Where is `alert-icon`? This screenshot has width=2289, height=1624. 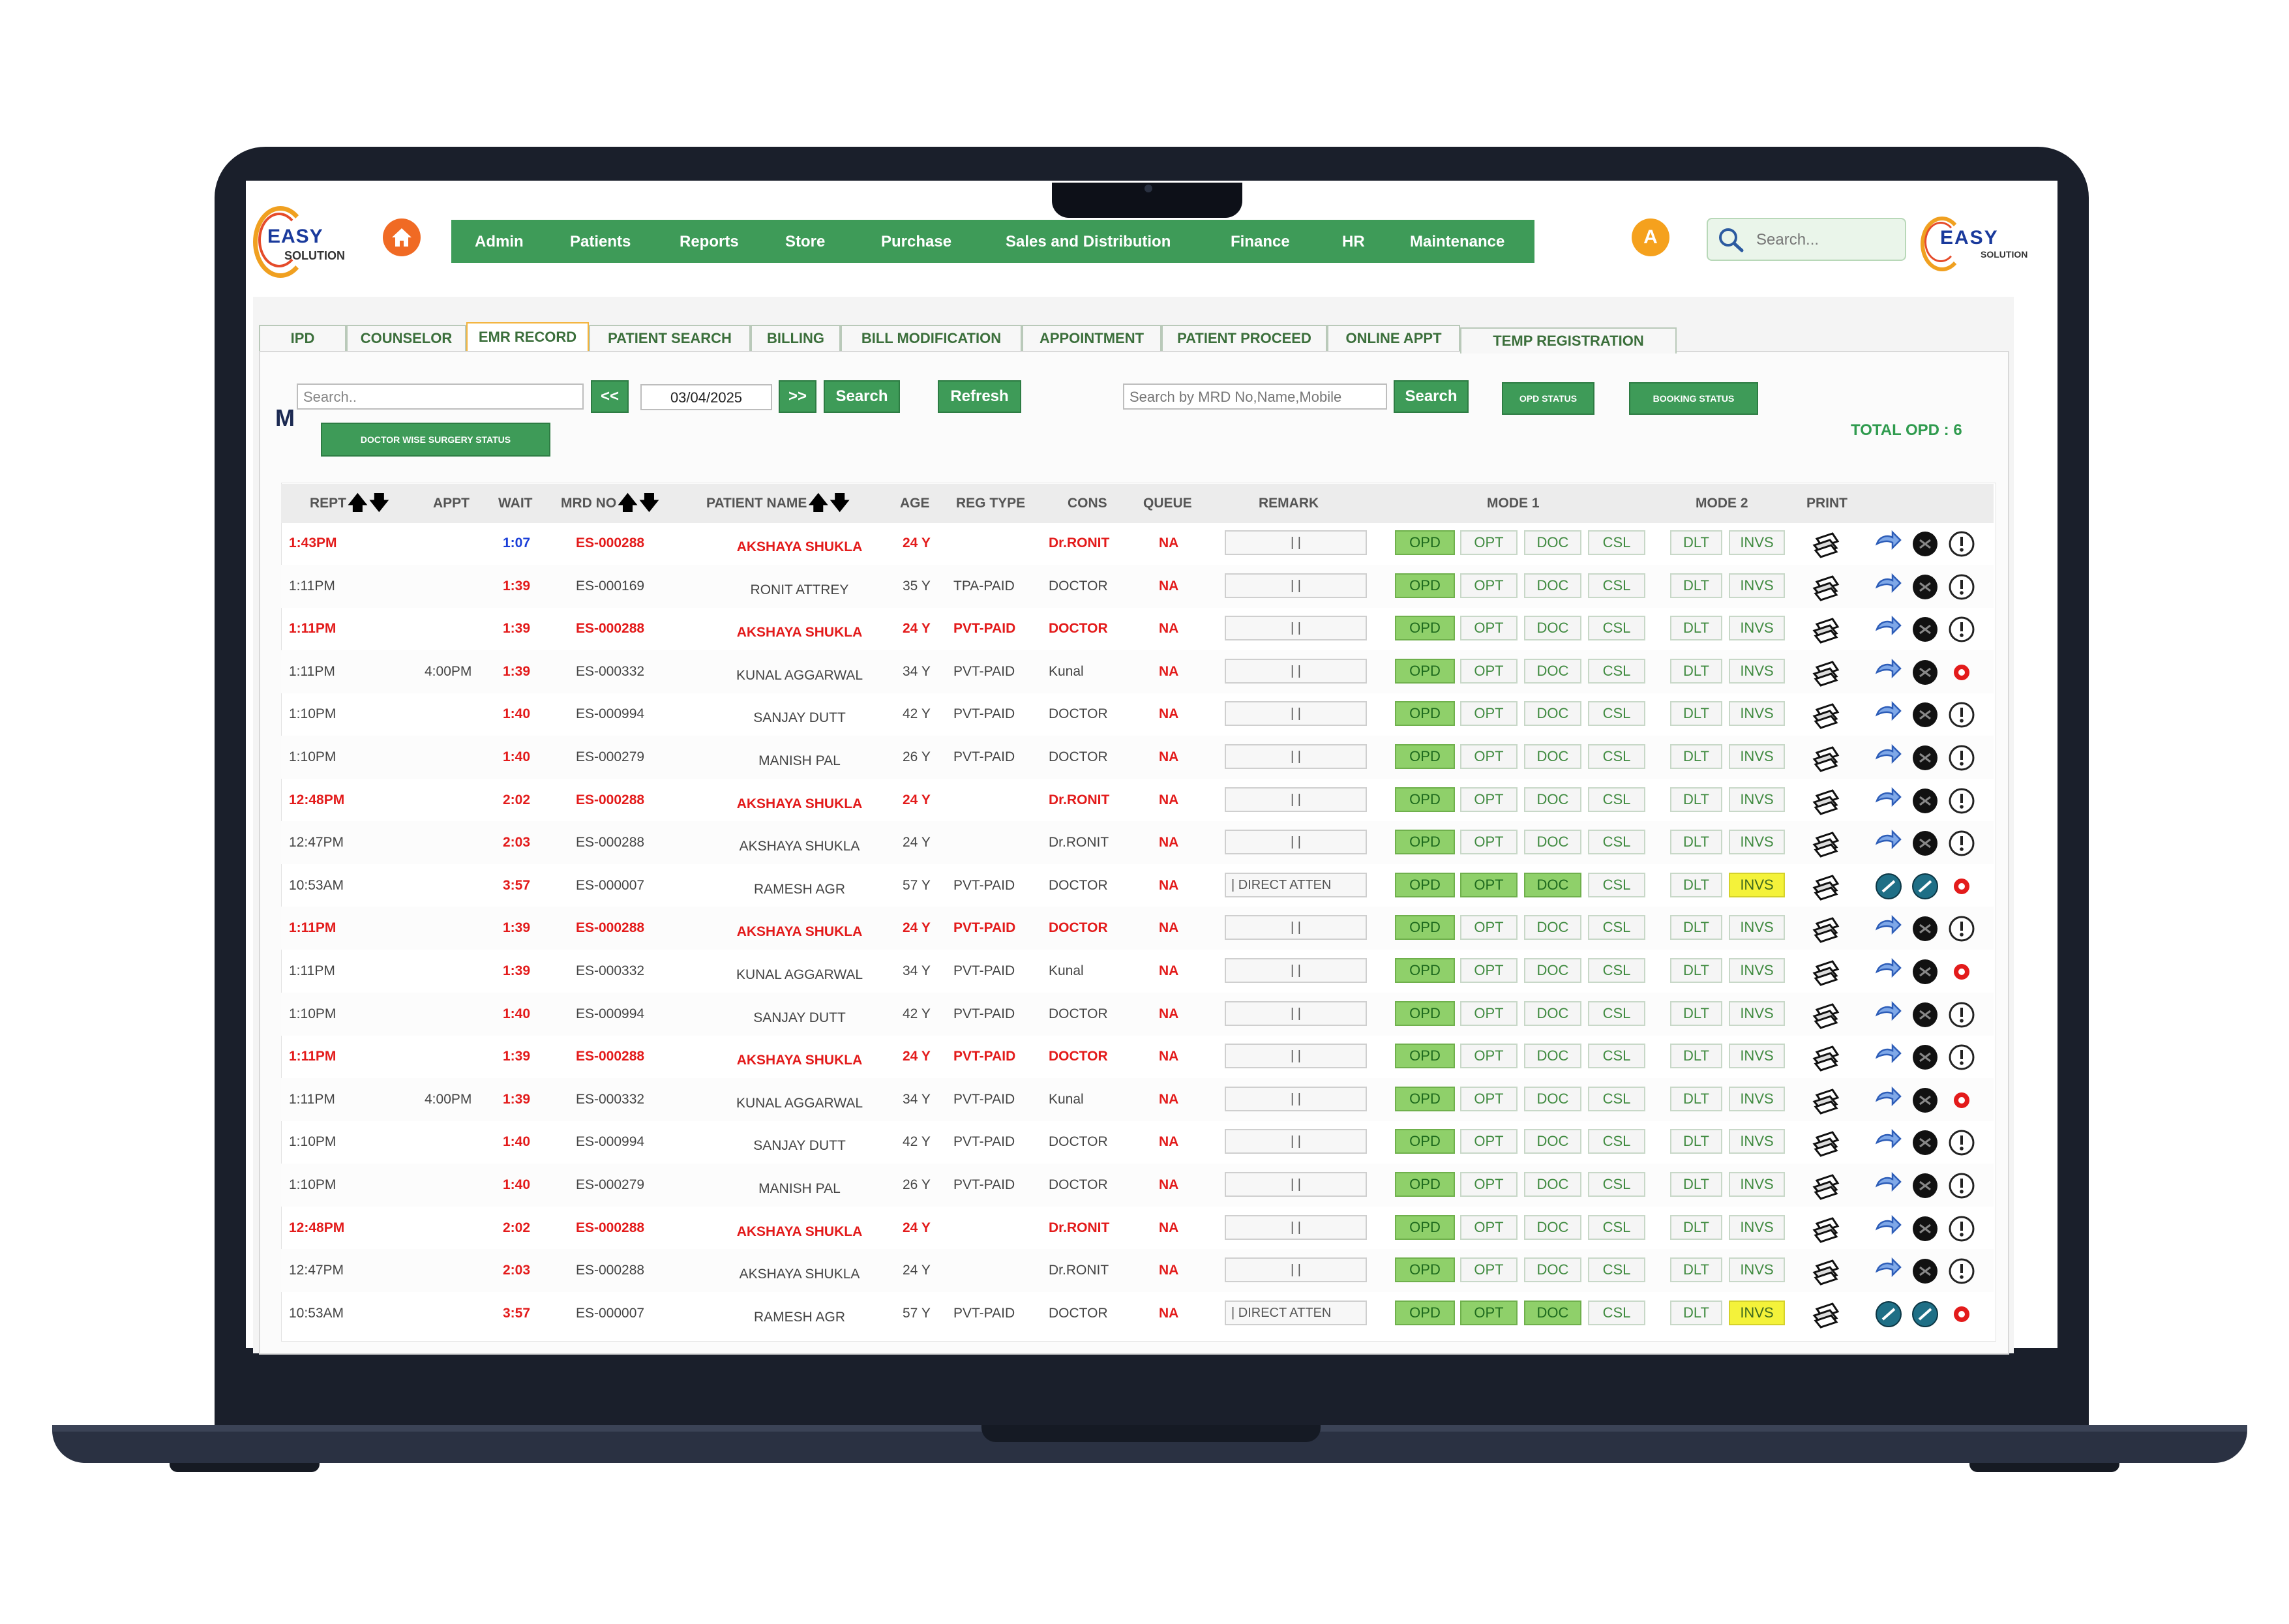 alert-icon is located at coordinates (1962, 1316).